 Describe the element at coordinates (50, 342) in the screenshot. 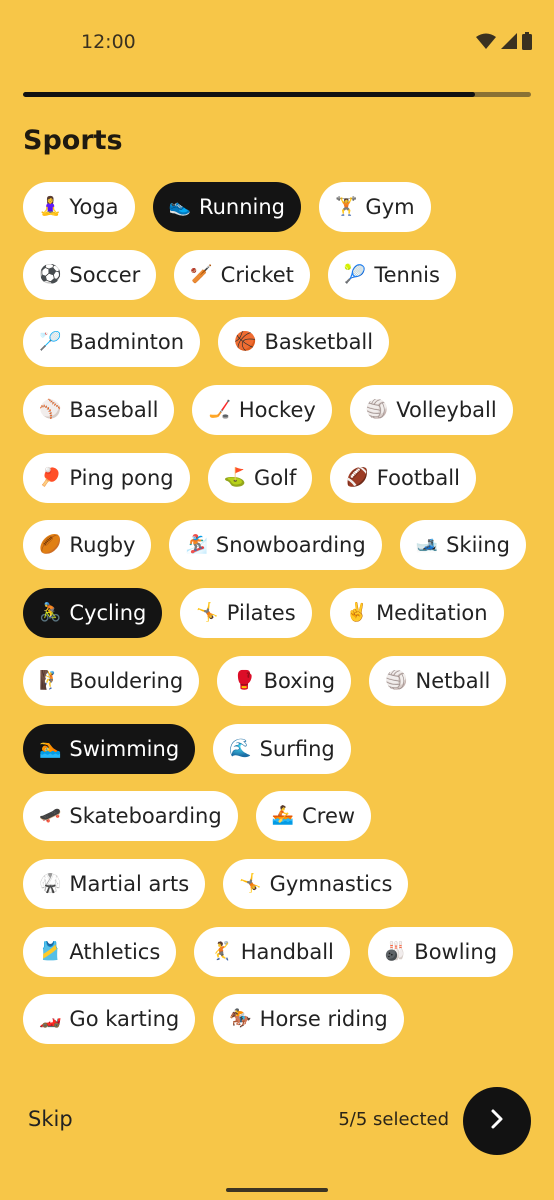

I see `badminton-icon: 🏸` at that location.